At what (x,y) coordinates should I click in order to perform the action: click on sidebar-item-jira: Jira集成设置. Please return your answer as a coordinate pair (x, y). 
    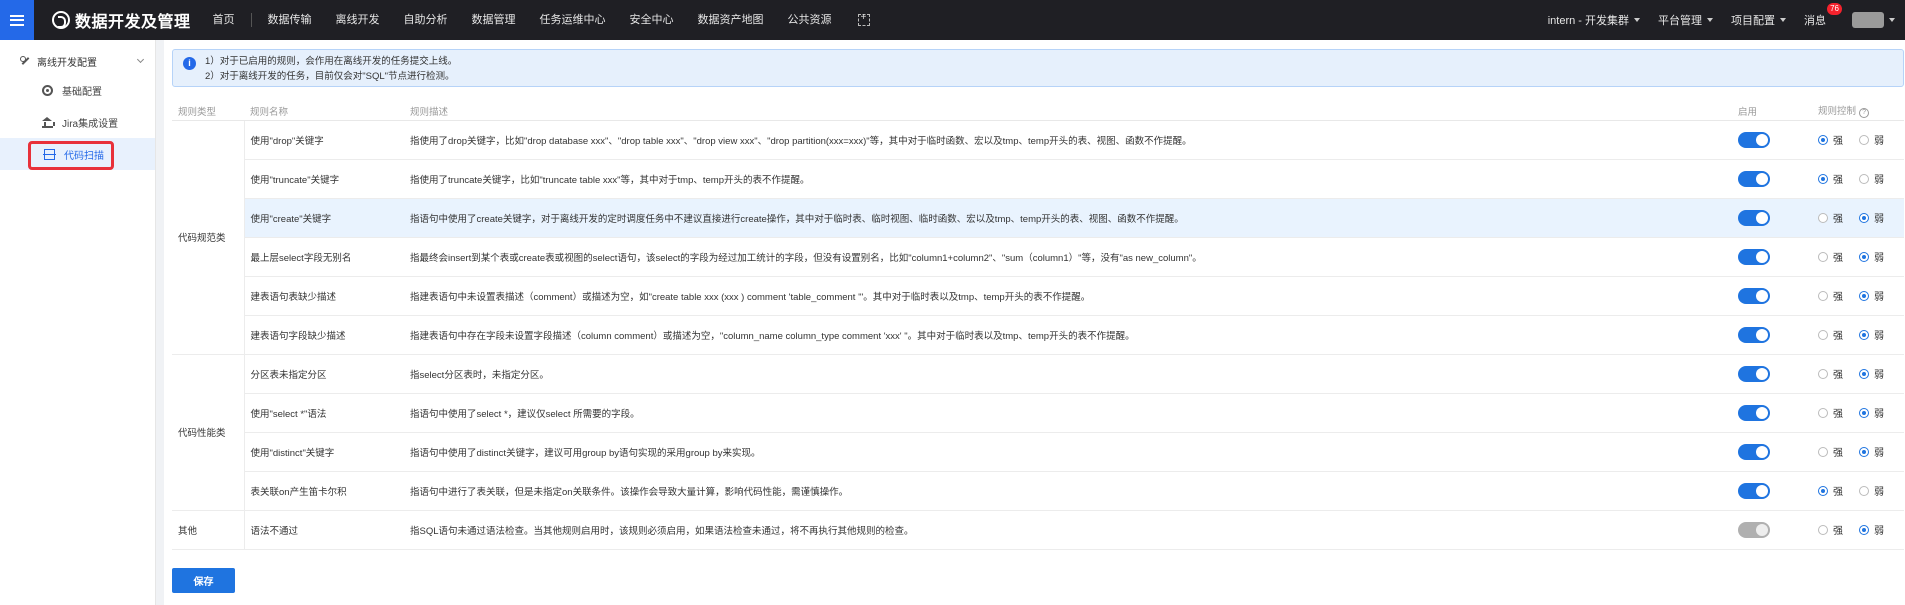
    Looking at the image, I should click on (77, 122).